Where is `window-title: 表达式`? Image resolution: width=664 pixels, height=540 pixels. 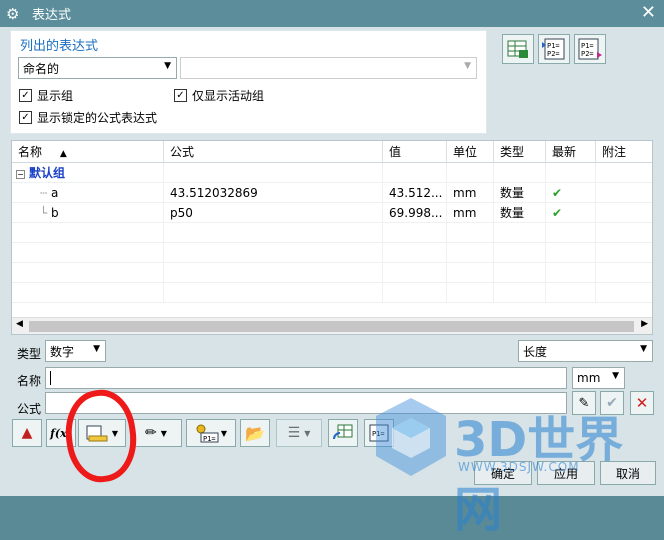 window-title: 表达式 is located at coordinates (52, 15).